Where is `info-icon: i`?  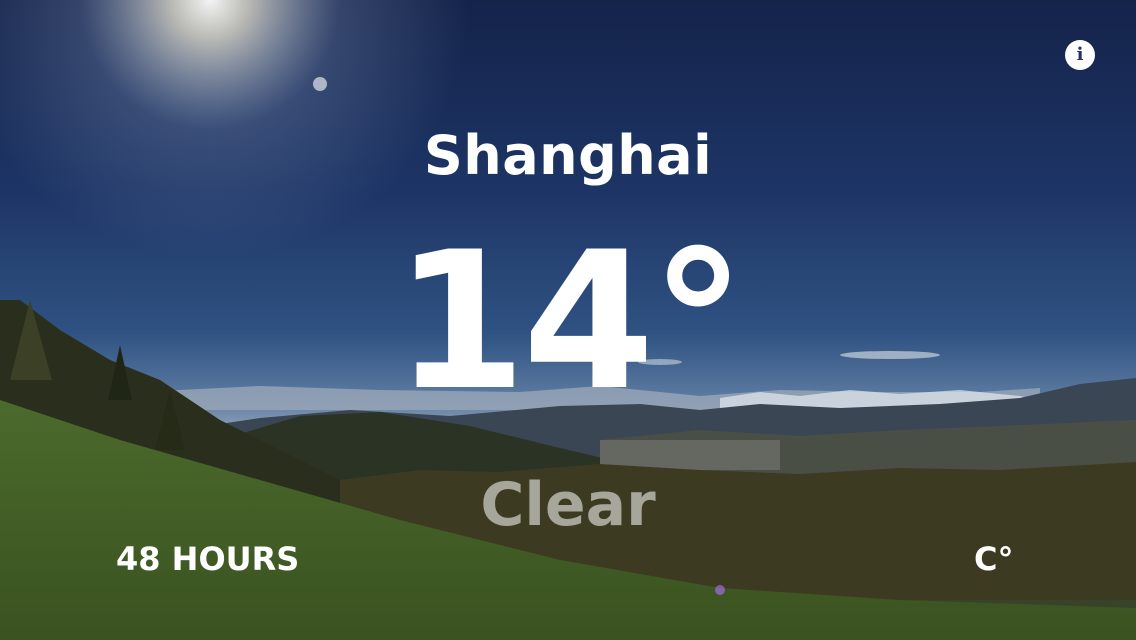
info-icon: i is located at coordinates (1080, 54).